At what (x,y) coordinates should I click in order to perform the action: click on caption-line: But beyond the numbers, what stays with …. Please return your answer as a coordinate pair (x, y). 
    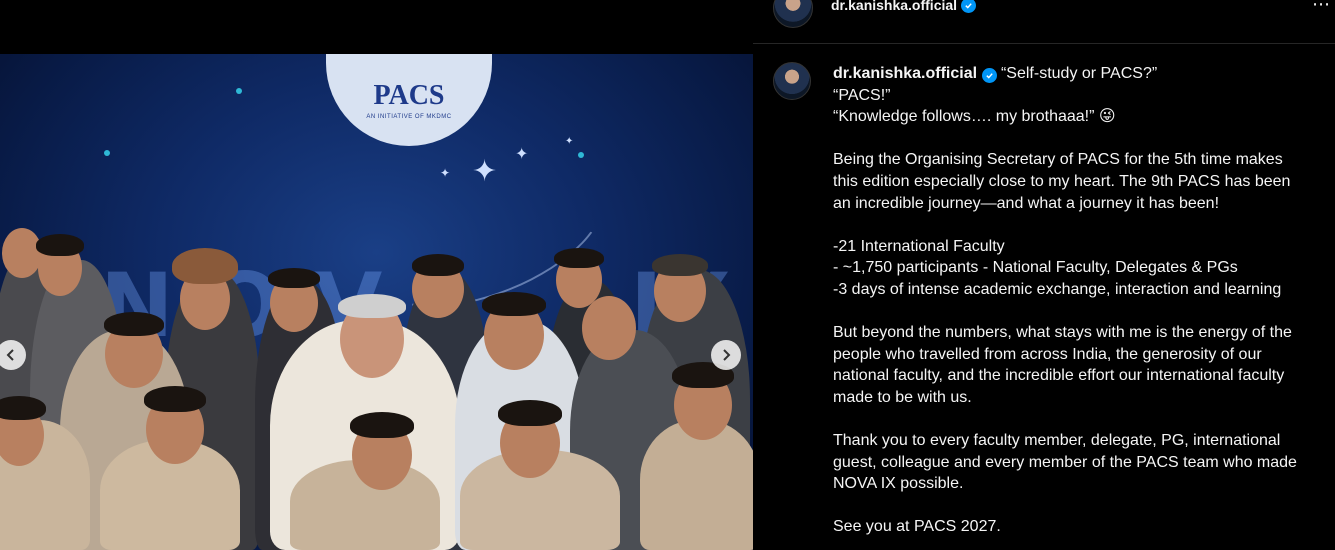
    Looking at the image, I should click on (1062, 333).